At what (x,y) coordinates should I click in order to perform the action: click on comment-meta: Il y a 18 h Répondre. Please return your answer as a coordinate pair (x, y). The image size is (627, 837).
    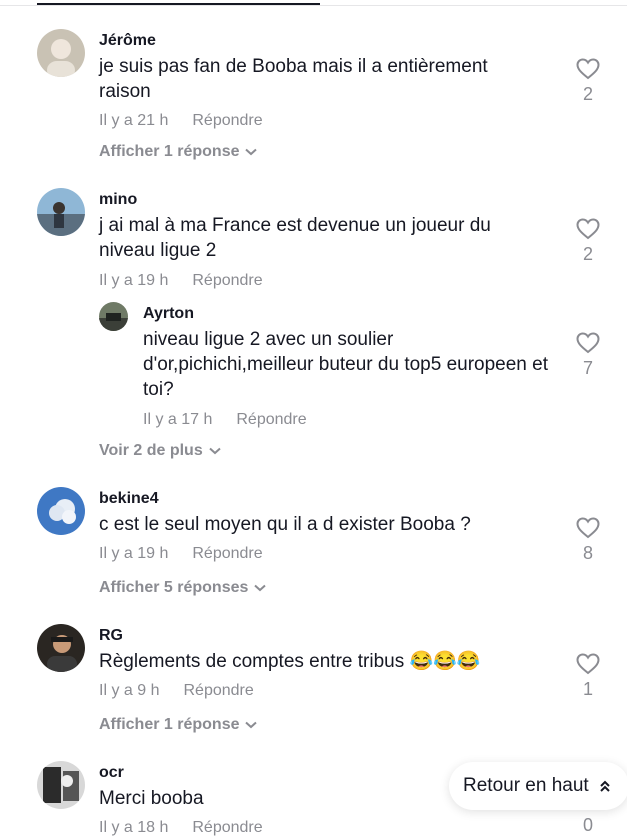
    Looking at the image, I should click on (181, 828).